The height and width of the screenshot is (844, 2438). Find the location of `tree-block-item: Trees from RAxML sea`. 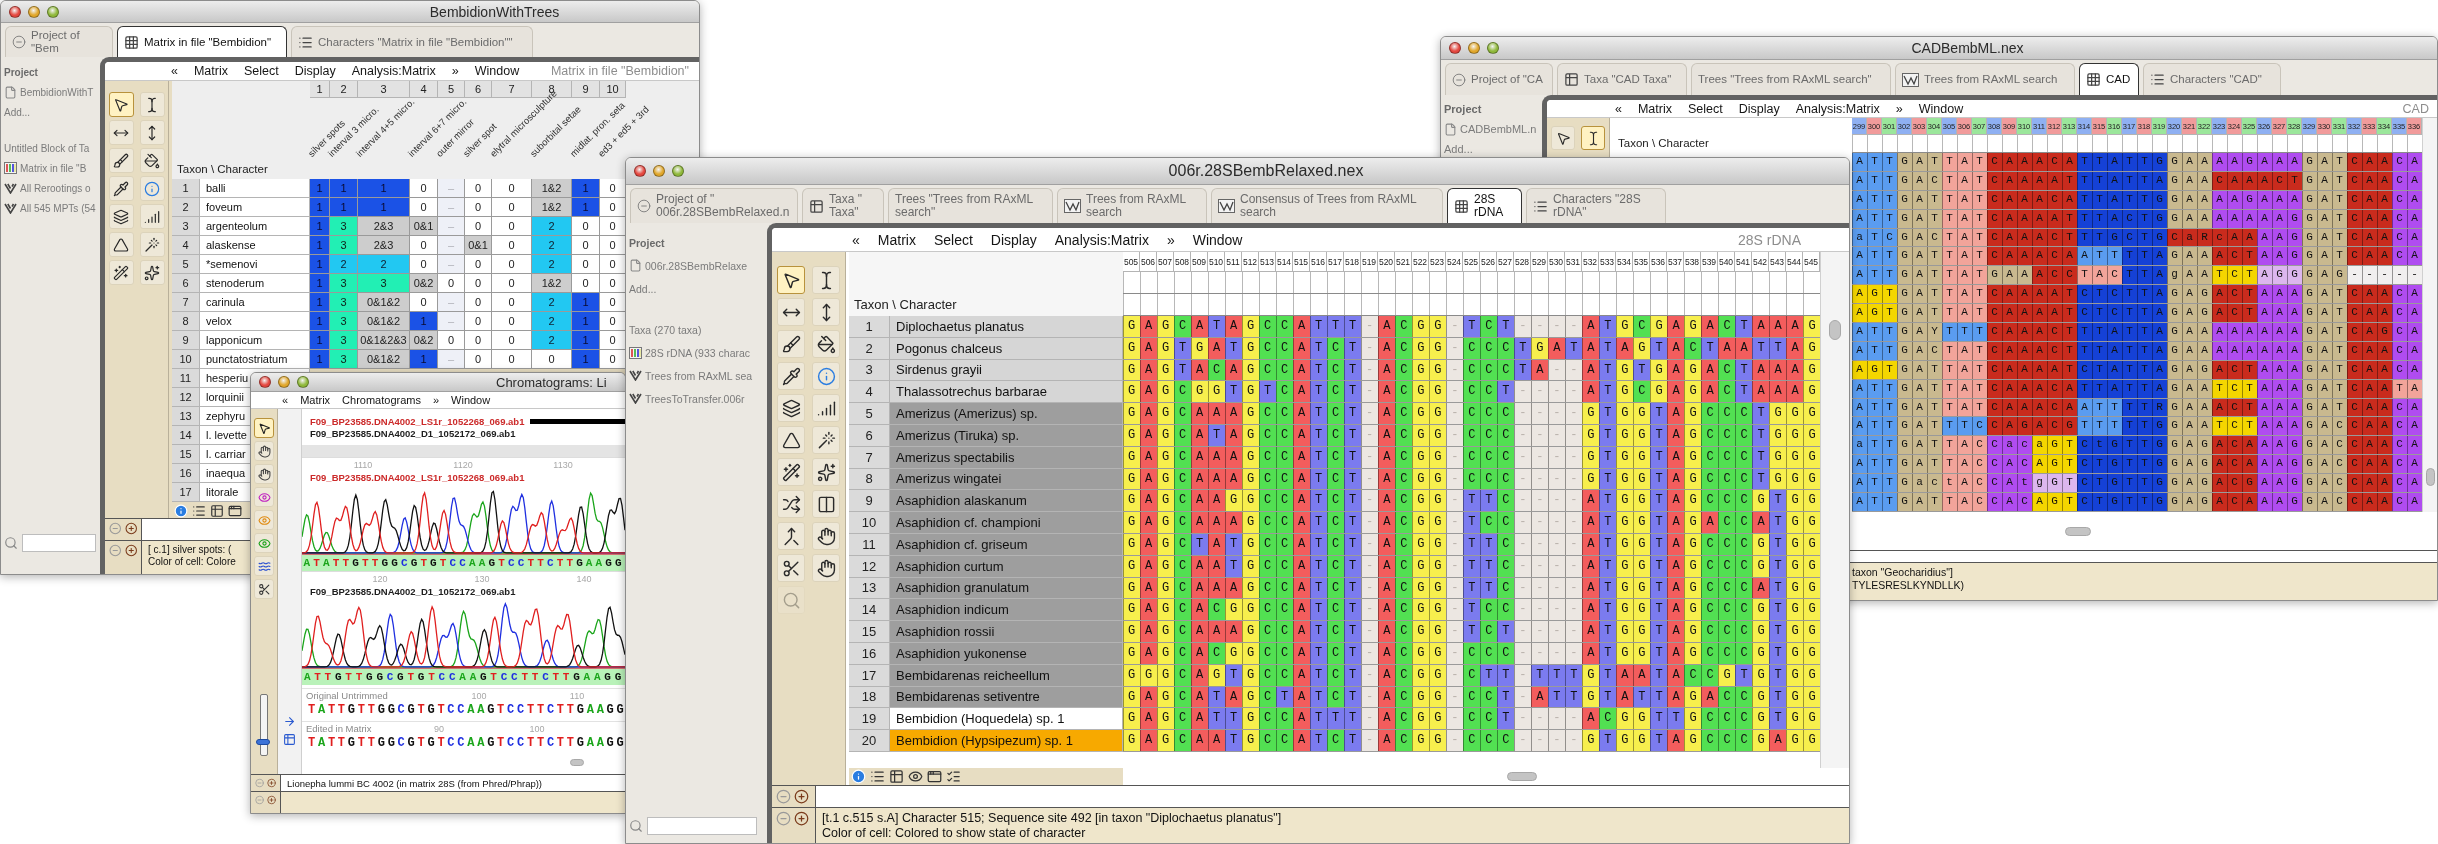

tree-block-item: Trees from RAxML sea is located at coordinates (699, 375).